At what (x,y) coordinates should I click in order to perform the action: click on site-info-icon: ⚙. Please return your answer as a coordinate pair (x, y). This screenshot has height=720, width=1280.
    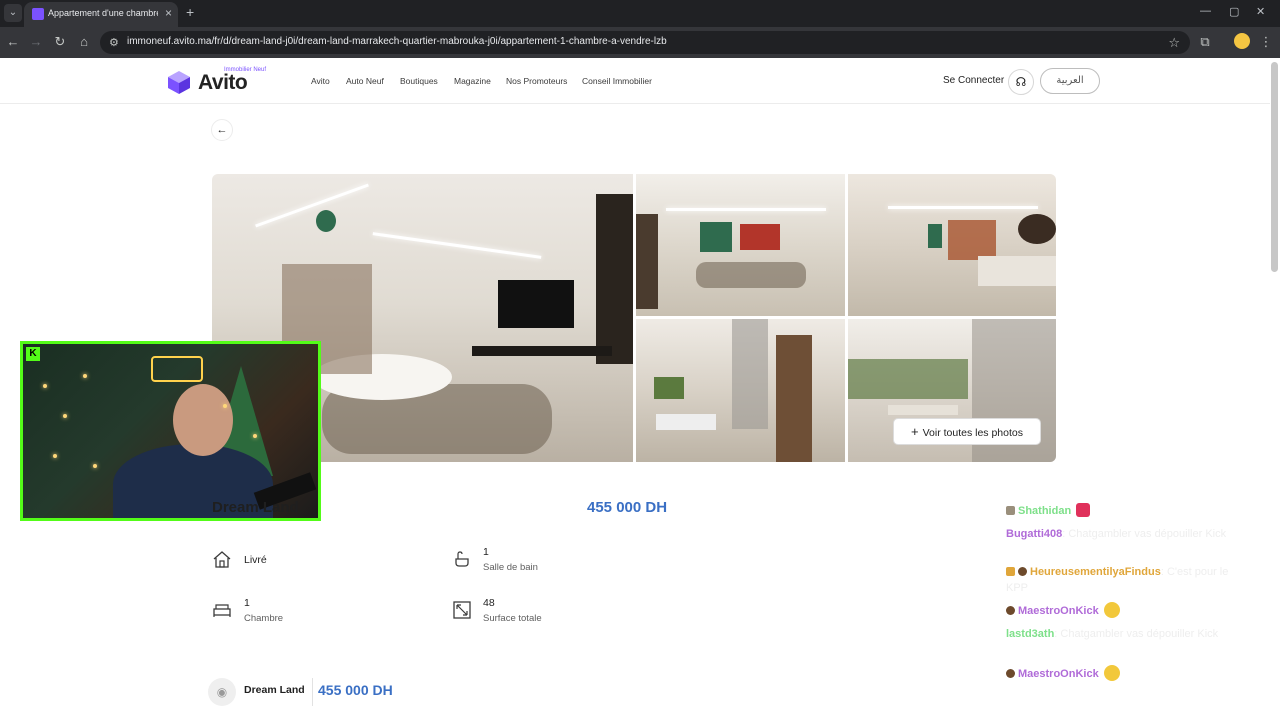
    Looking at the image, I should click on (114, 42).